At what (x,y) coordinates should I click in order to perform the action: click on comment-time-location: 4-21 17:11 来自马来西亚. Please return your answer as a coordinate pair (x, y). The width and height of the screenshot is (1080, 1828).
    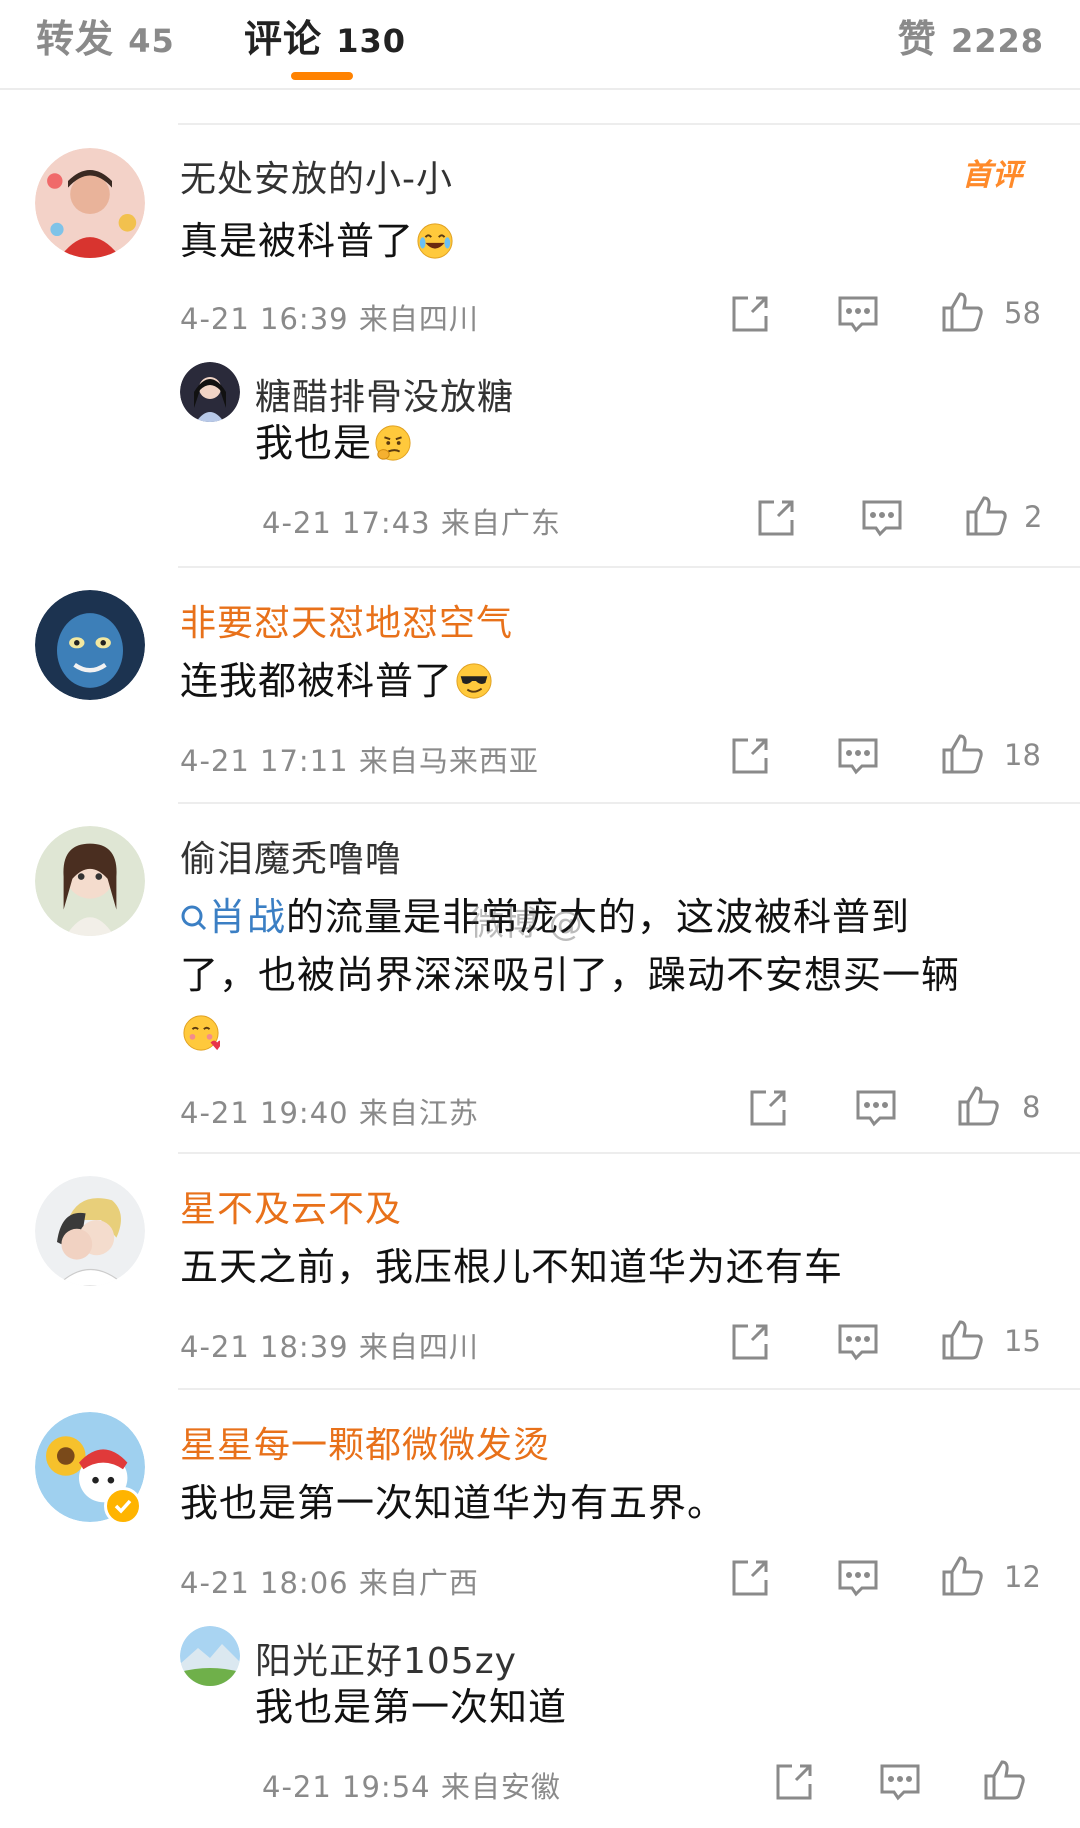
    Looking at the image, I should click on (359, 761).